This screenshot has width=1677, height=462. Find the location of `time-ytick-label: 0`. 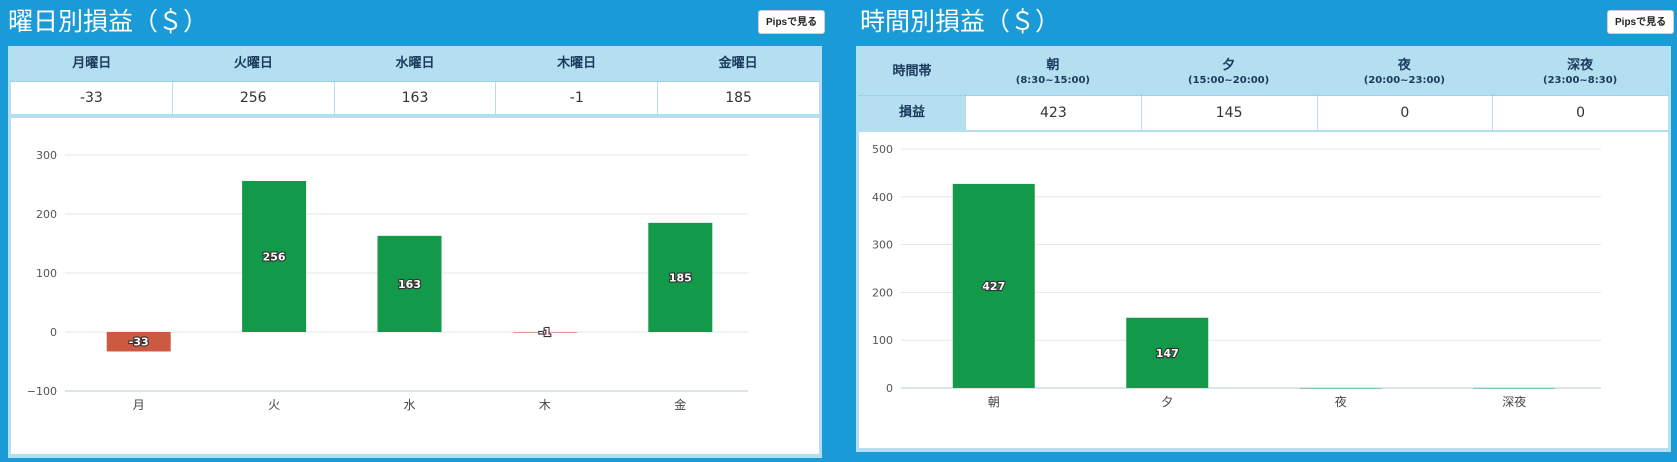

time-ytick-label: 0 is located at coordinates (889, 388).